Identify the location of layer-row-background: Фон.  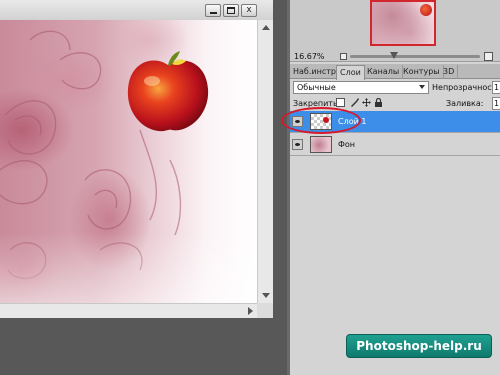
(395, 145).